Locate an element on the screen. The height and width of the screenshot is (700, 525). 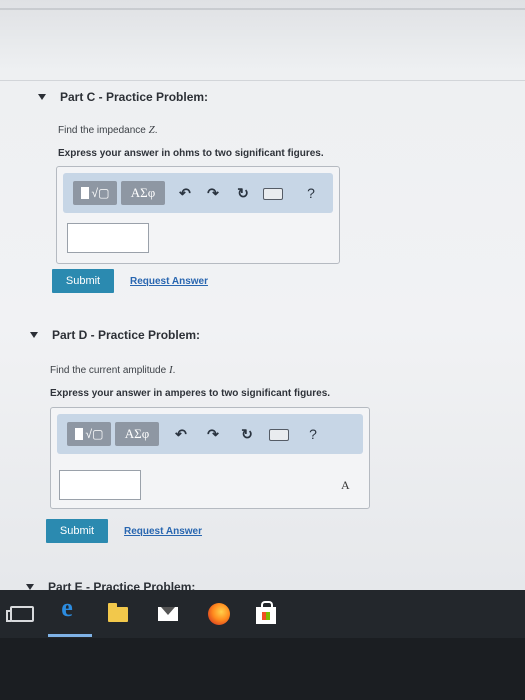
task-view-icon is located at coordinates (20, 614).